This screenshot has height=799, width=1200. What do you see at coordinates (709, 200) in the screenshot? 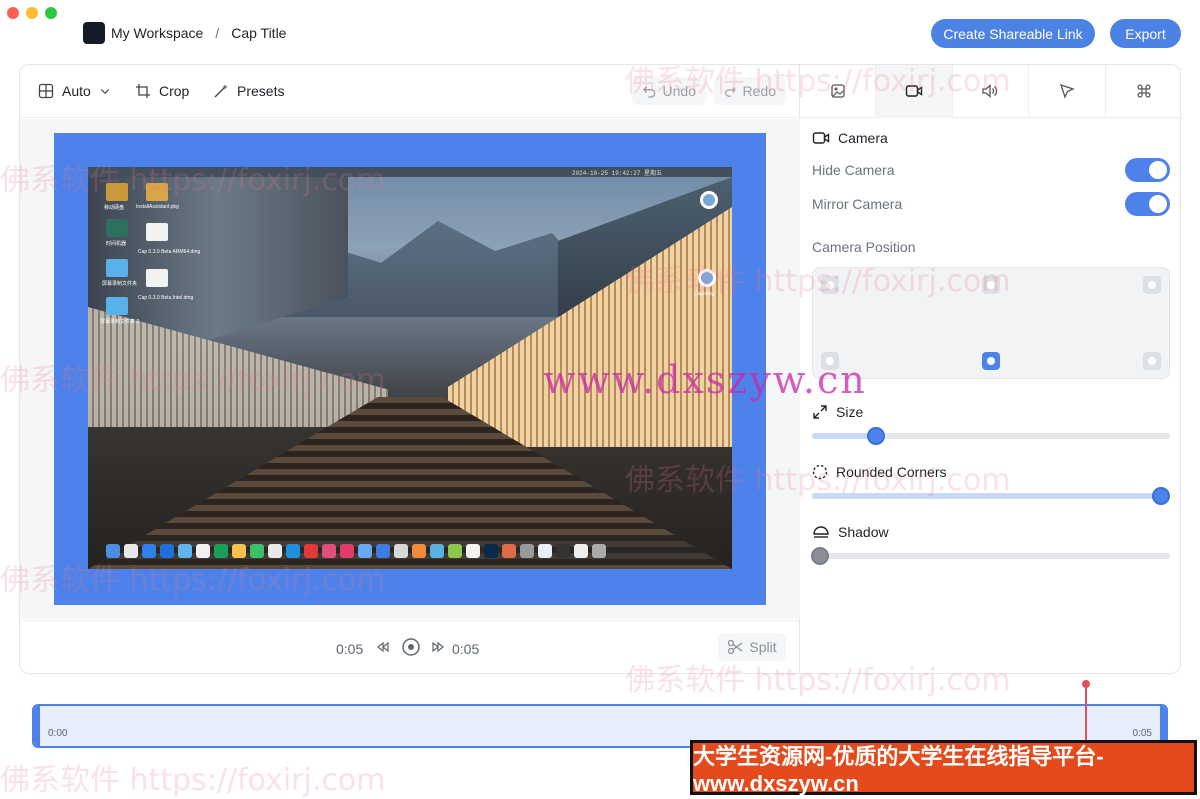
I see `camera-overlay-icon` at bounding box center [709, 200].